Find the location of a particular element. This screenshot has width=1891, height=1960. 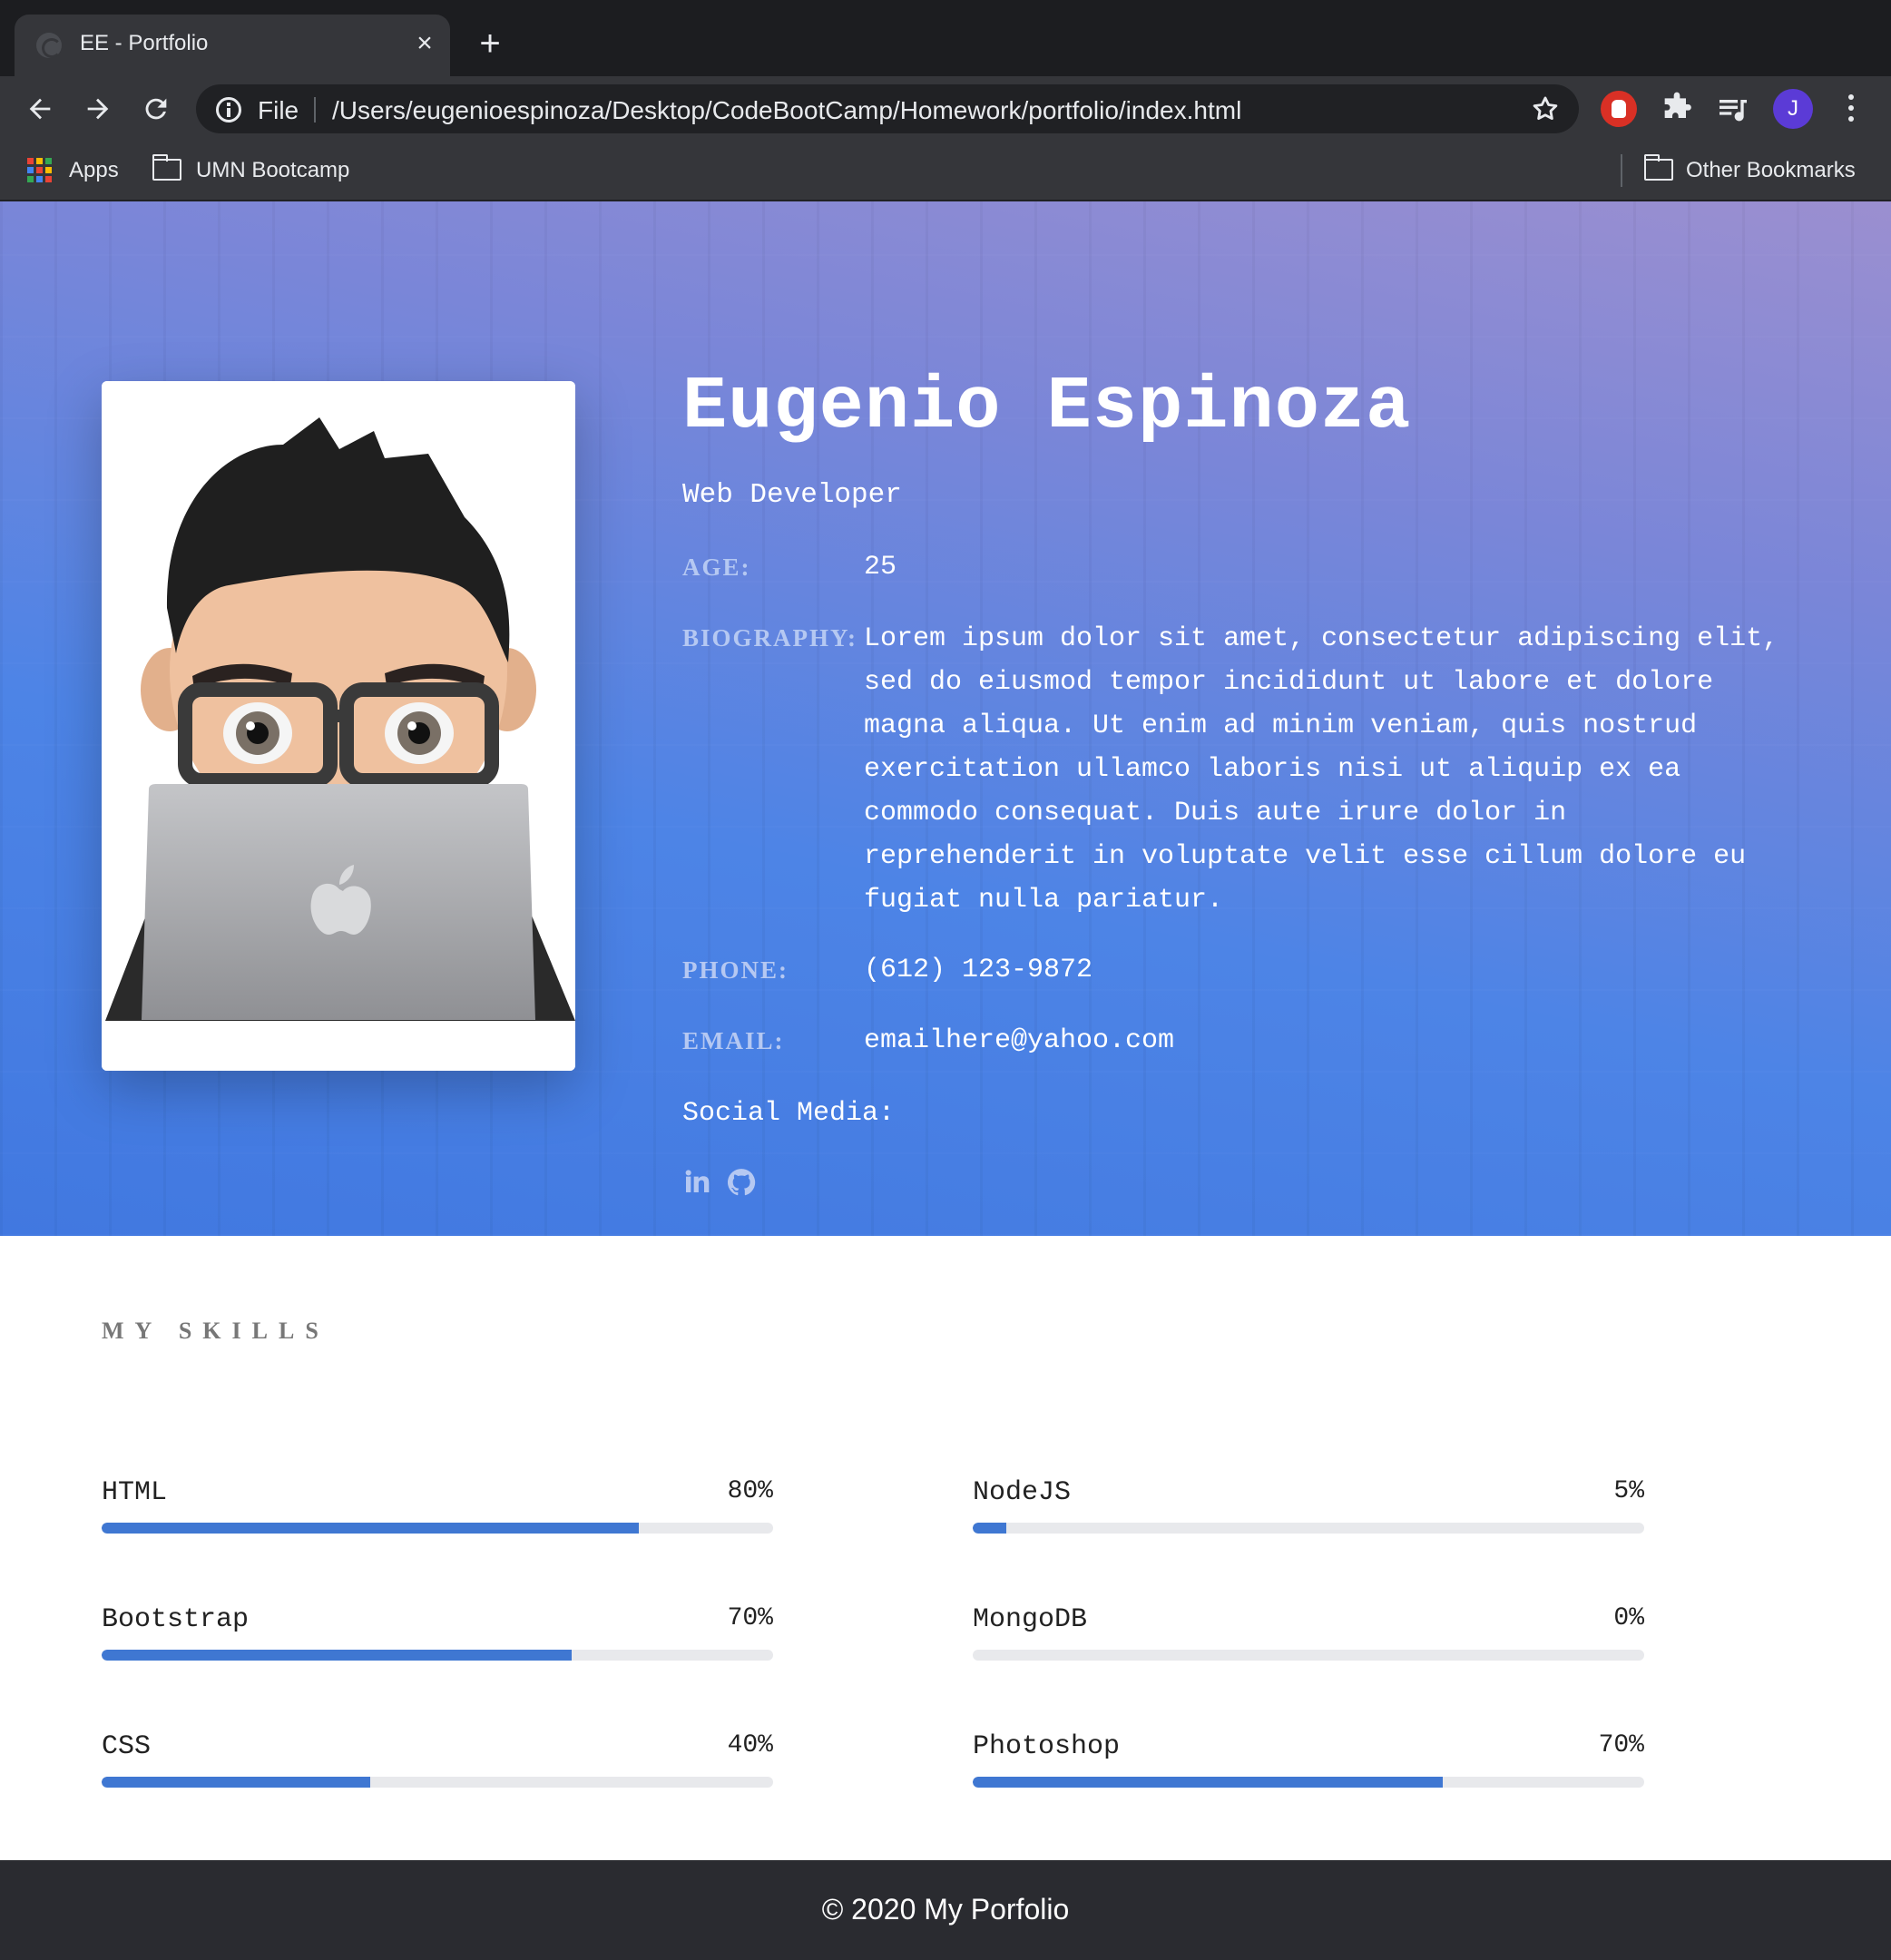

skill-name: Photoshop is located at coordinates (1047, 1746).